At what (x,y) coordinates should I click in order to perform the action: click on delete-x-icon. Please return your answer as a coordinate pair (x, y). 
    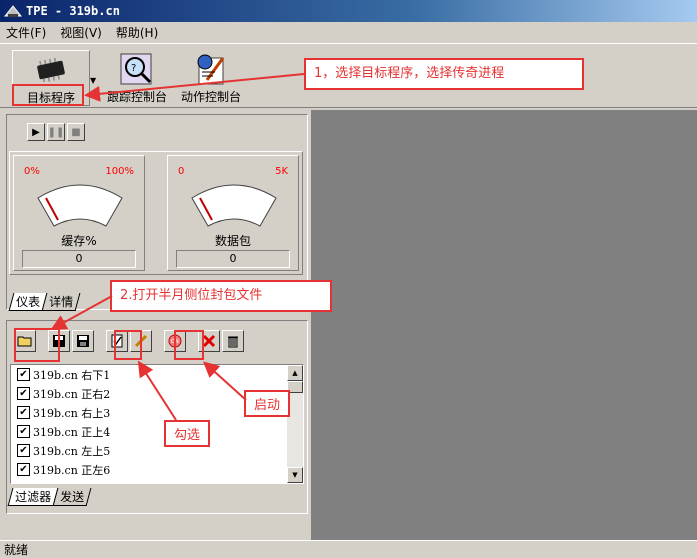
    Looking at the image, I should click on (209, 341).